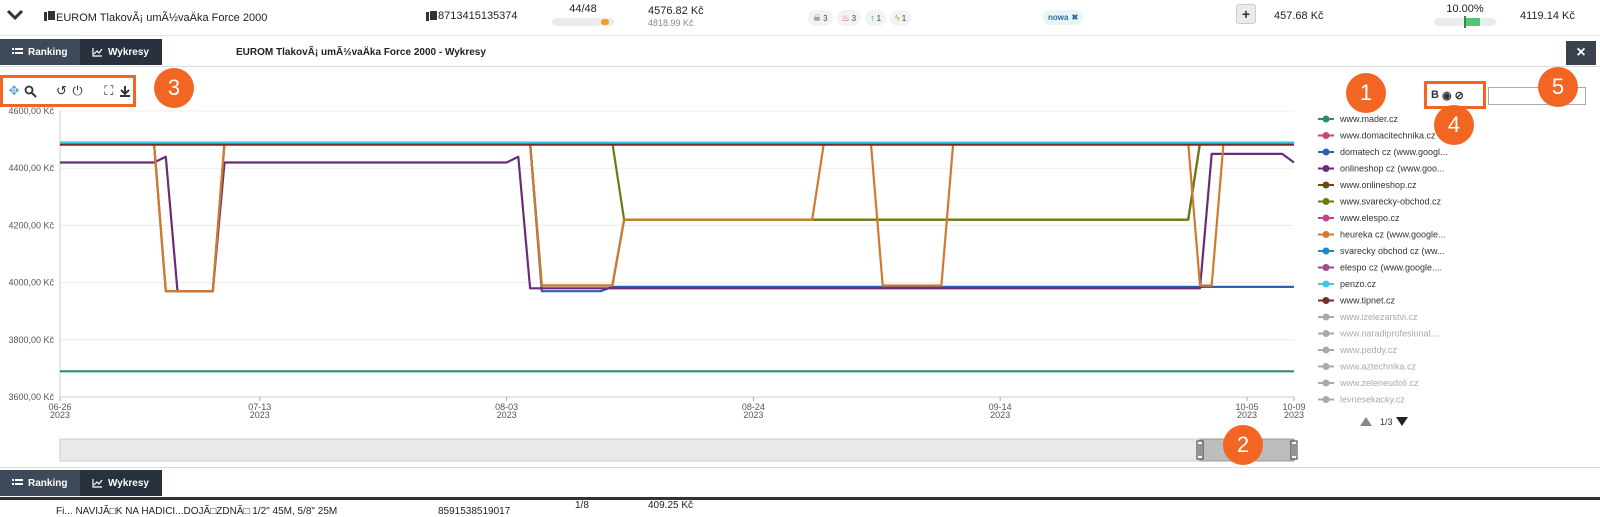 Image resolution: width=1600 pixels, height=517 pixels. I want to click on tag-label: nowa, so click(1058, 17).